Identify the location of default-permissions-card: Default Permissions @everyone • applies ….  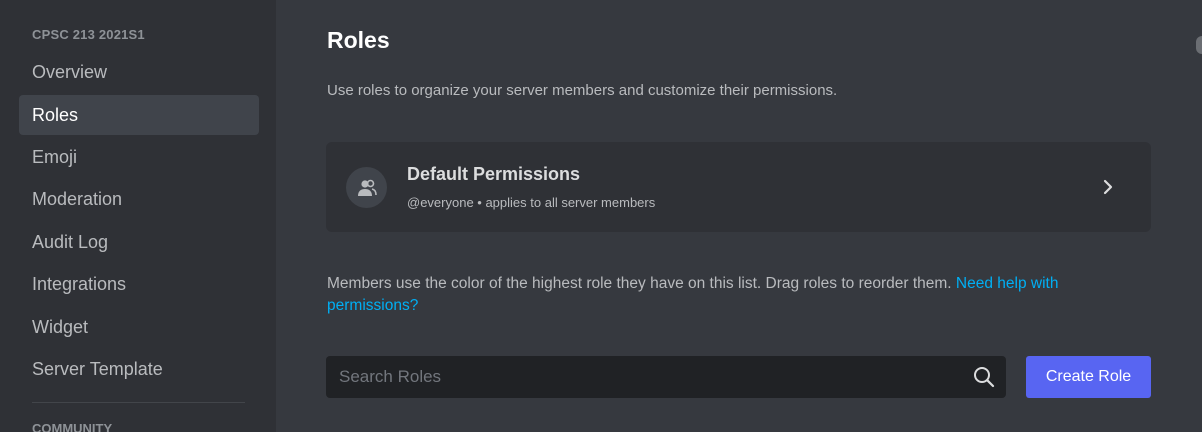
(738, 187).